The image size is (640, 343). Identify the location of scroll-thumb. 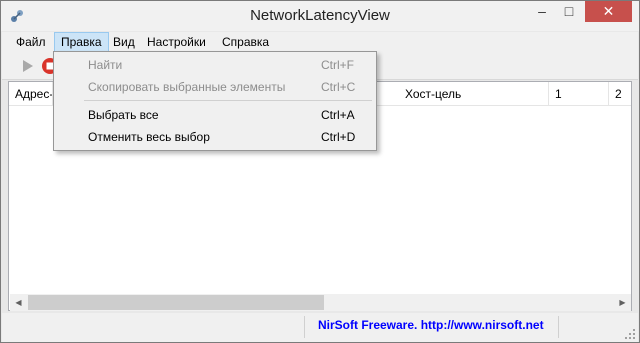
(176, 302).